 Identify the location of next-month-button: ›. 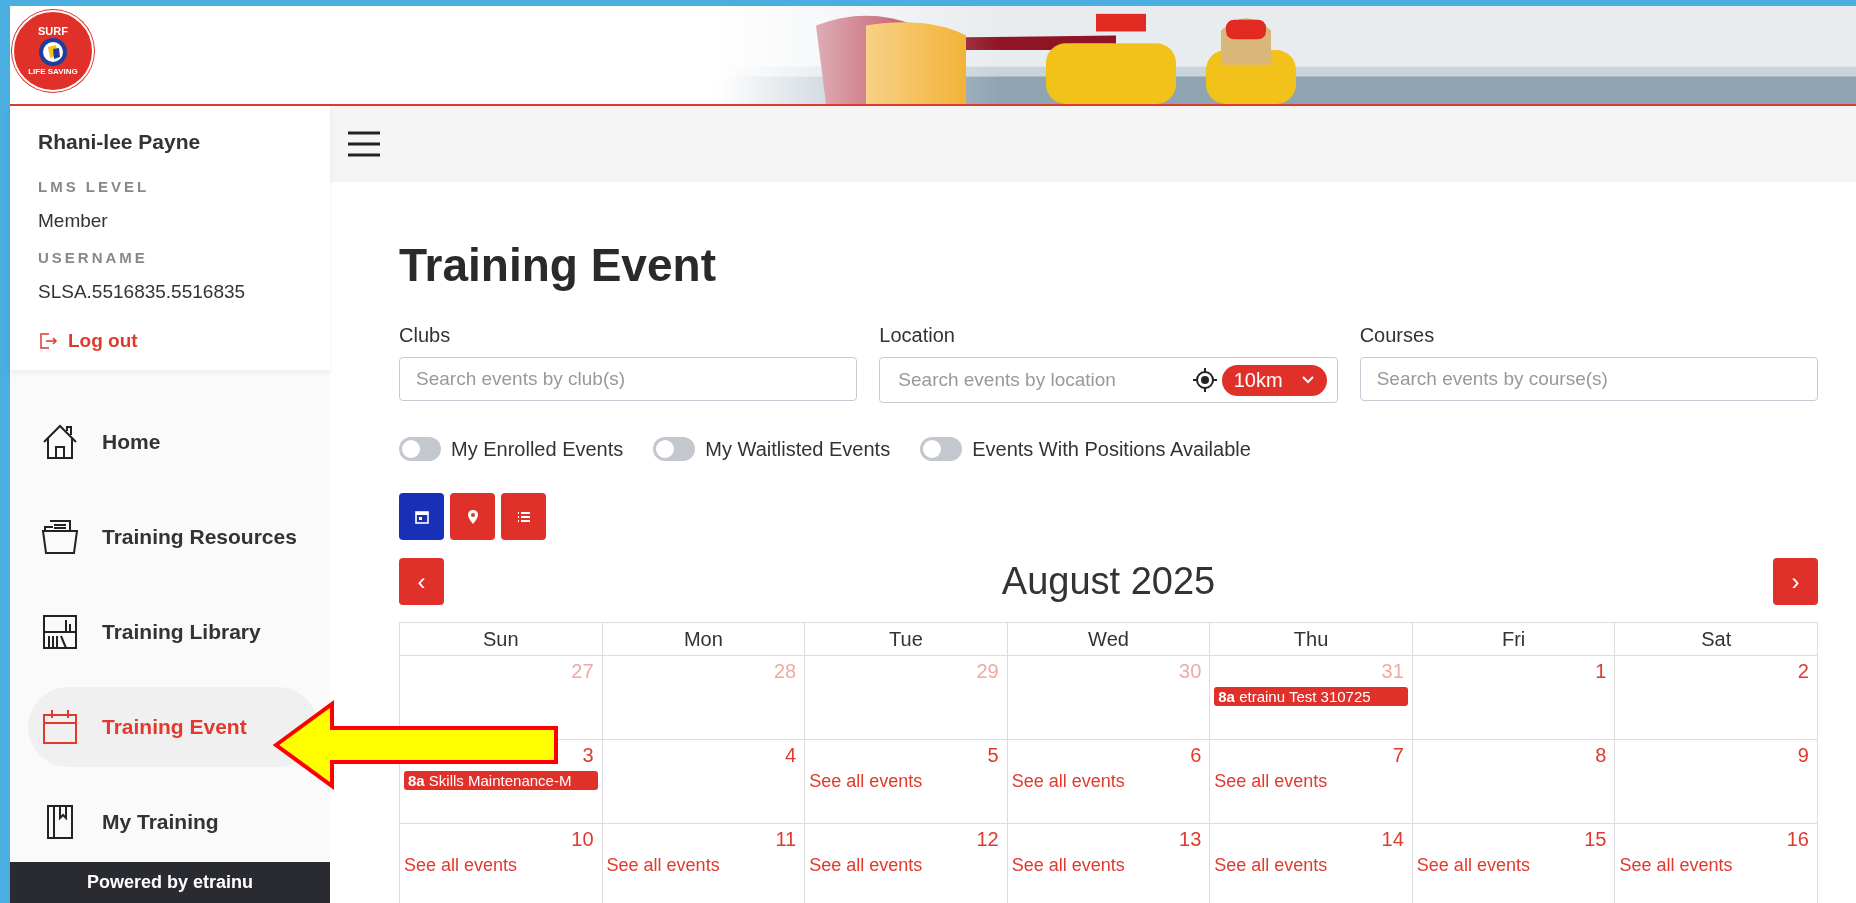
(1795, 581).